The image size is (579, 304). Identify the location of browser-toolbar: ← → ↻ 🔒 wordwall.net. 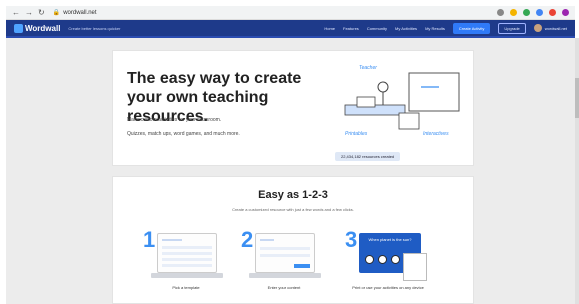
(290, 13).